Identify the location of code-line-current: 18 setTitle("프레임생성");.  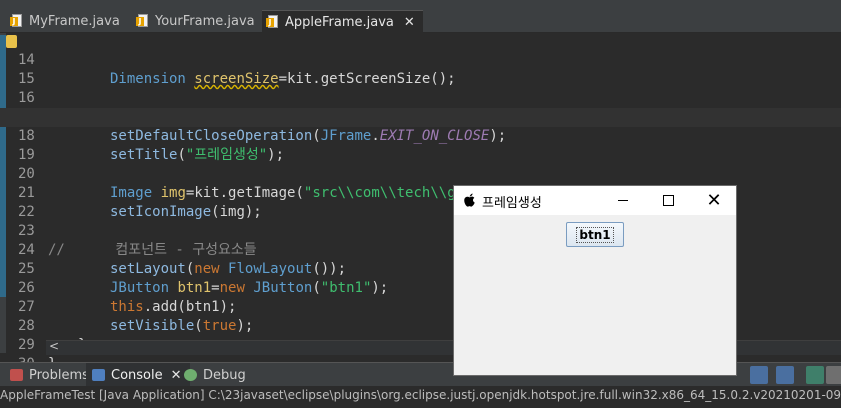
(420, 135).